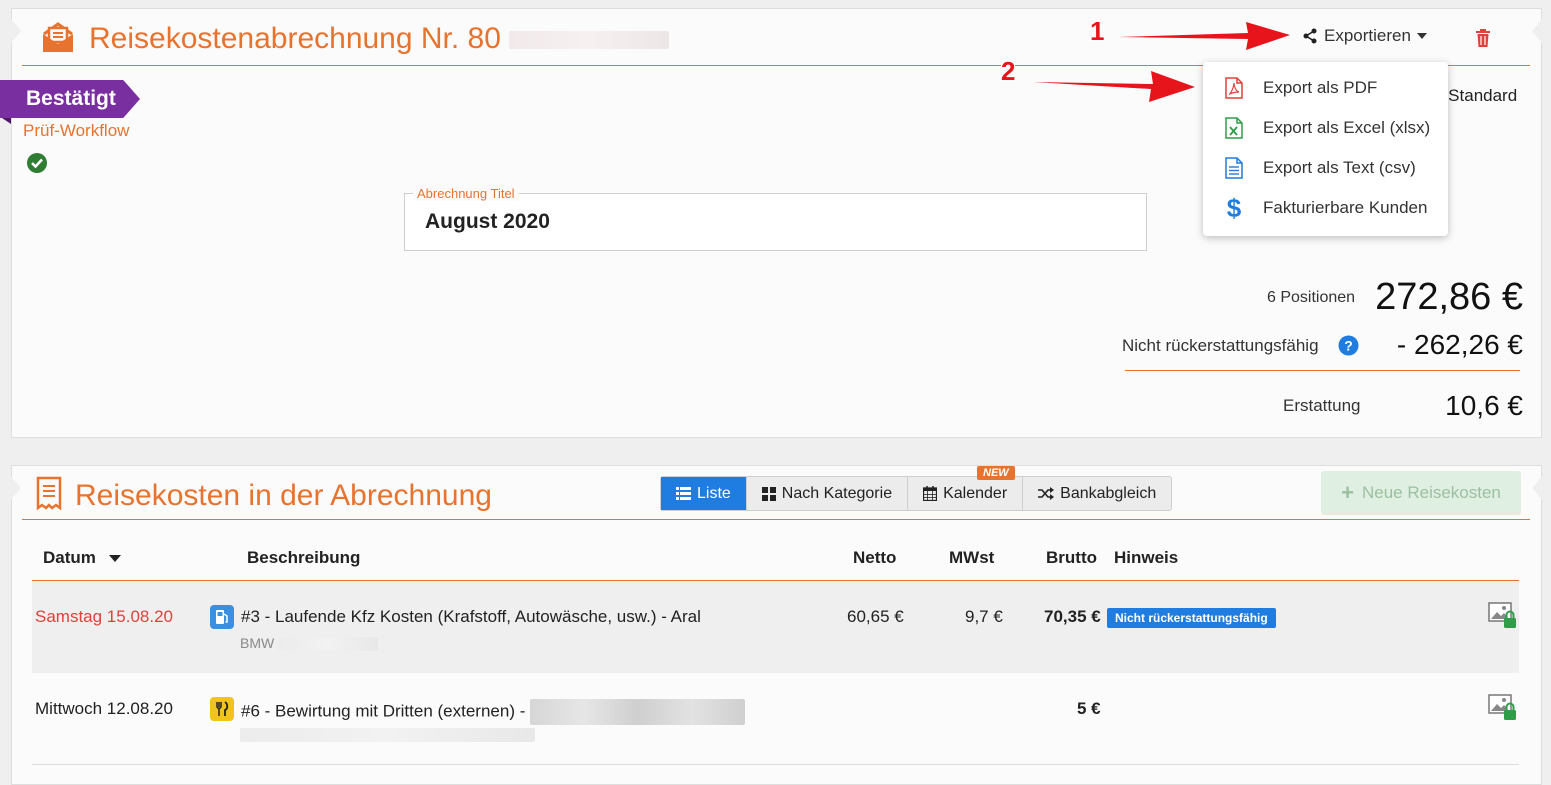 This screenshot has width=1551, height=785. What do you see at coordinates (714, 493) in the screenshot?
I see `tab-liste-label: Liste` at bounding box center [714, 493].